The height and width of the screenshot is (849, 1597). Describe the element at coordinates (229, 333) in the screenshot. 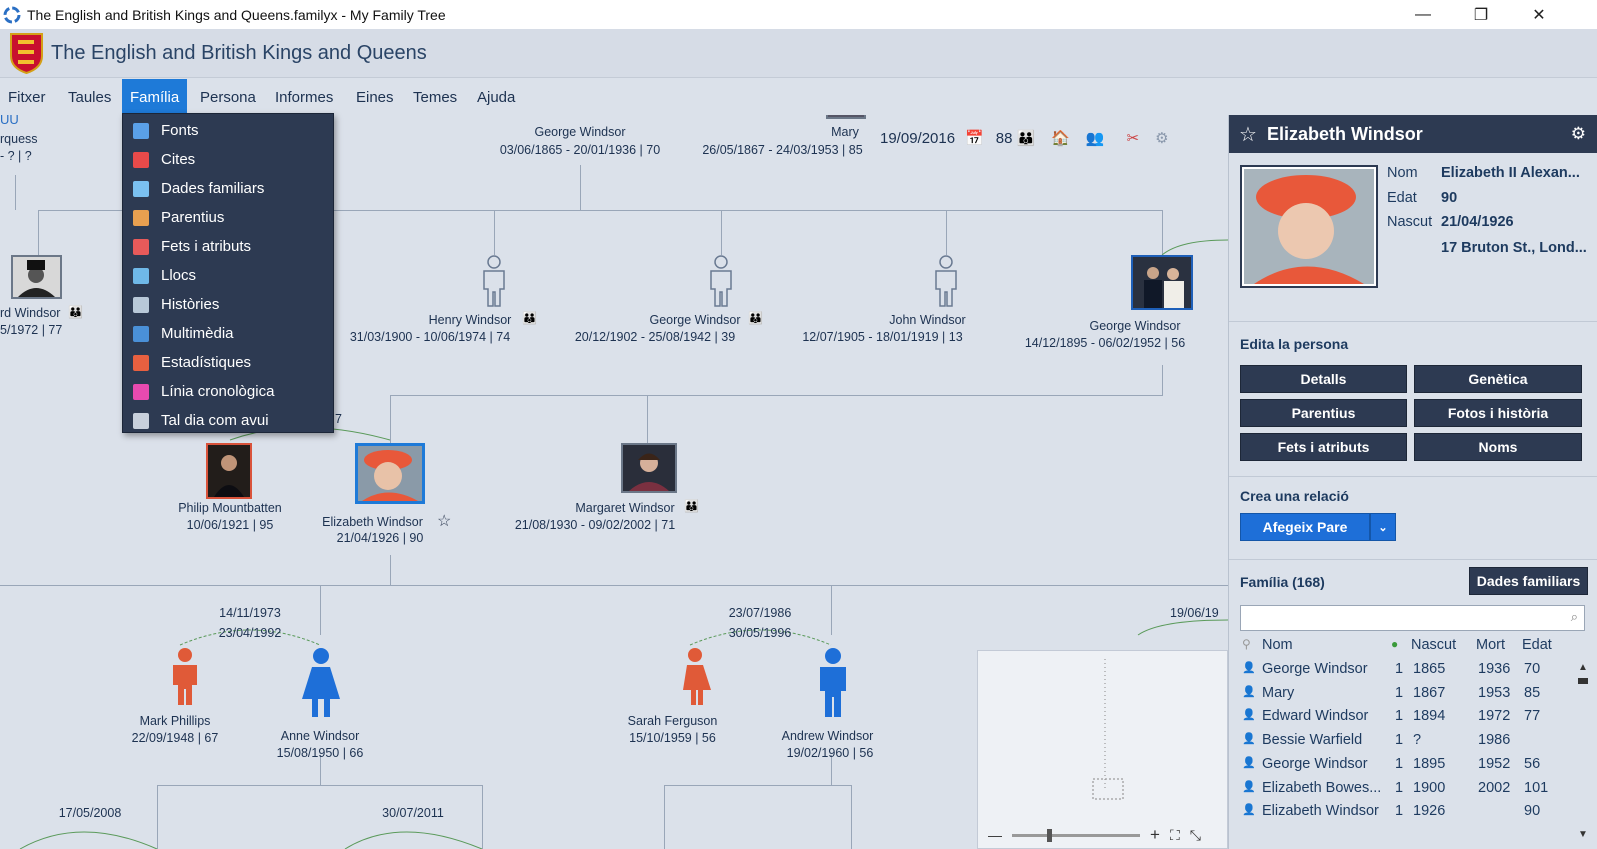

I see `dropdown-item-multimedia: Multimèdia` at that location.